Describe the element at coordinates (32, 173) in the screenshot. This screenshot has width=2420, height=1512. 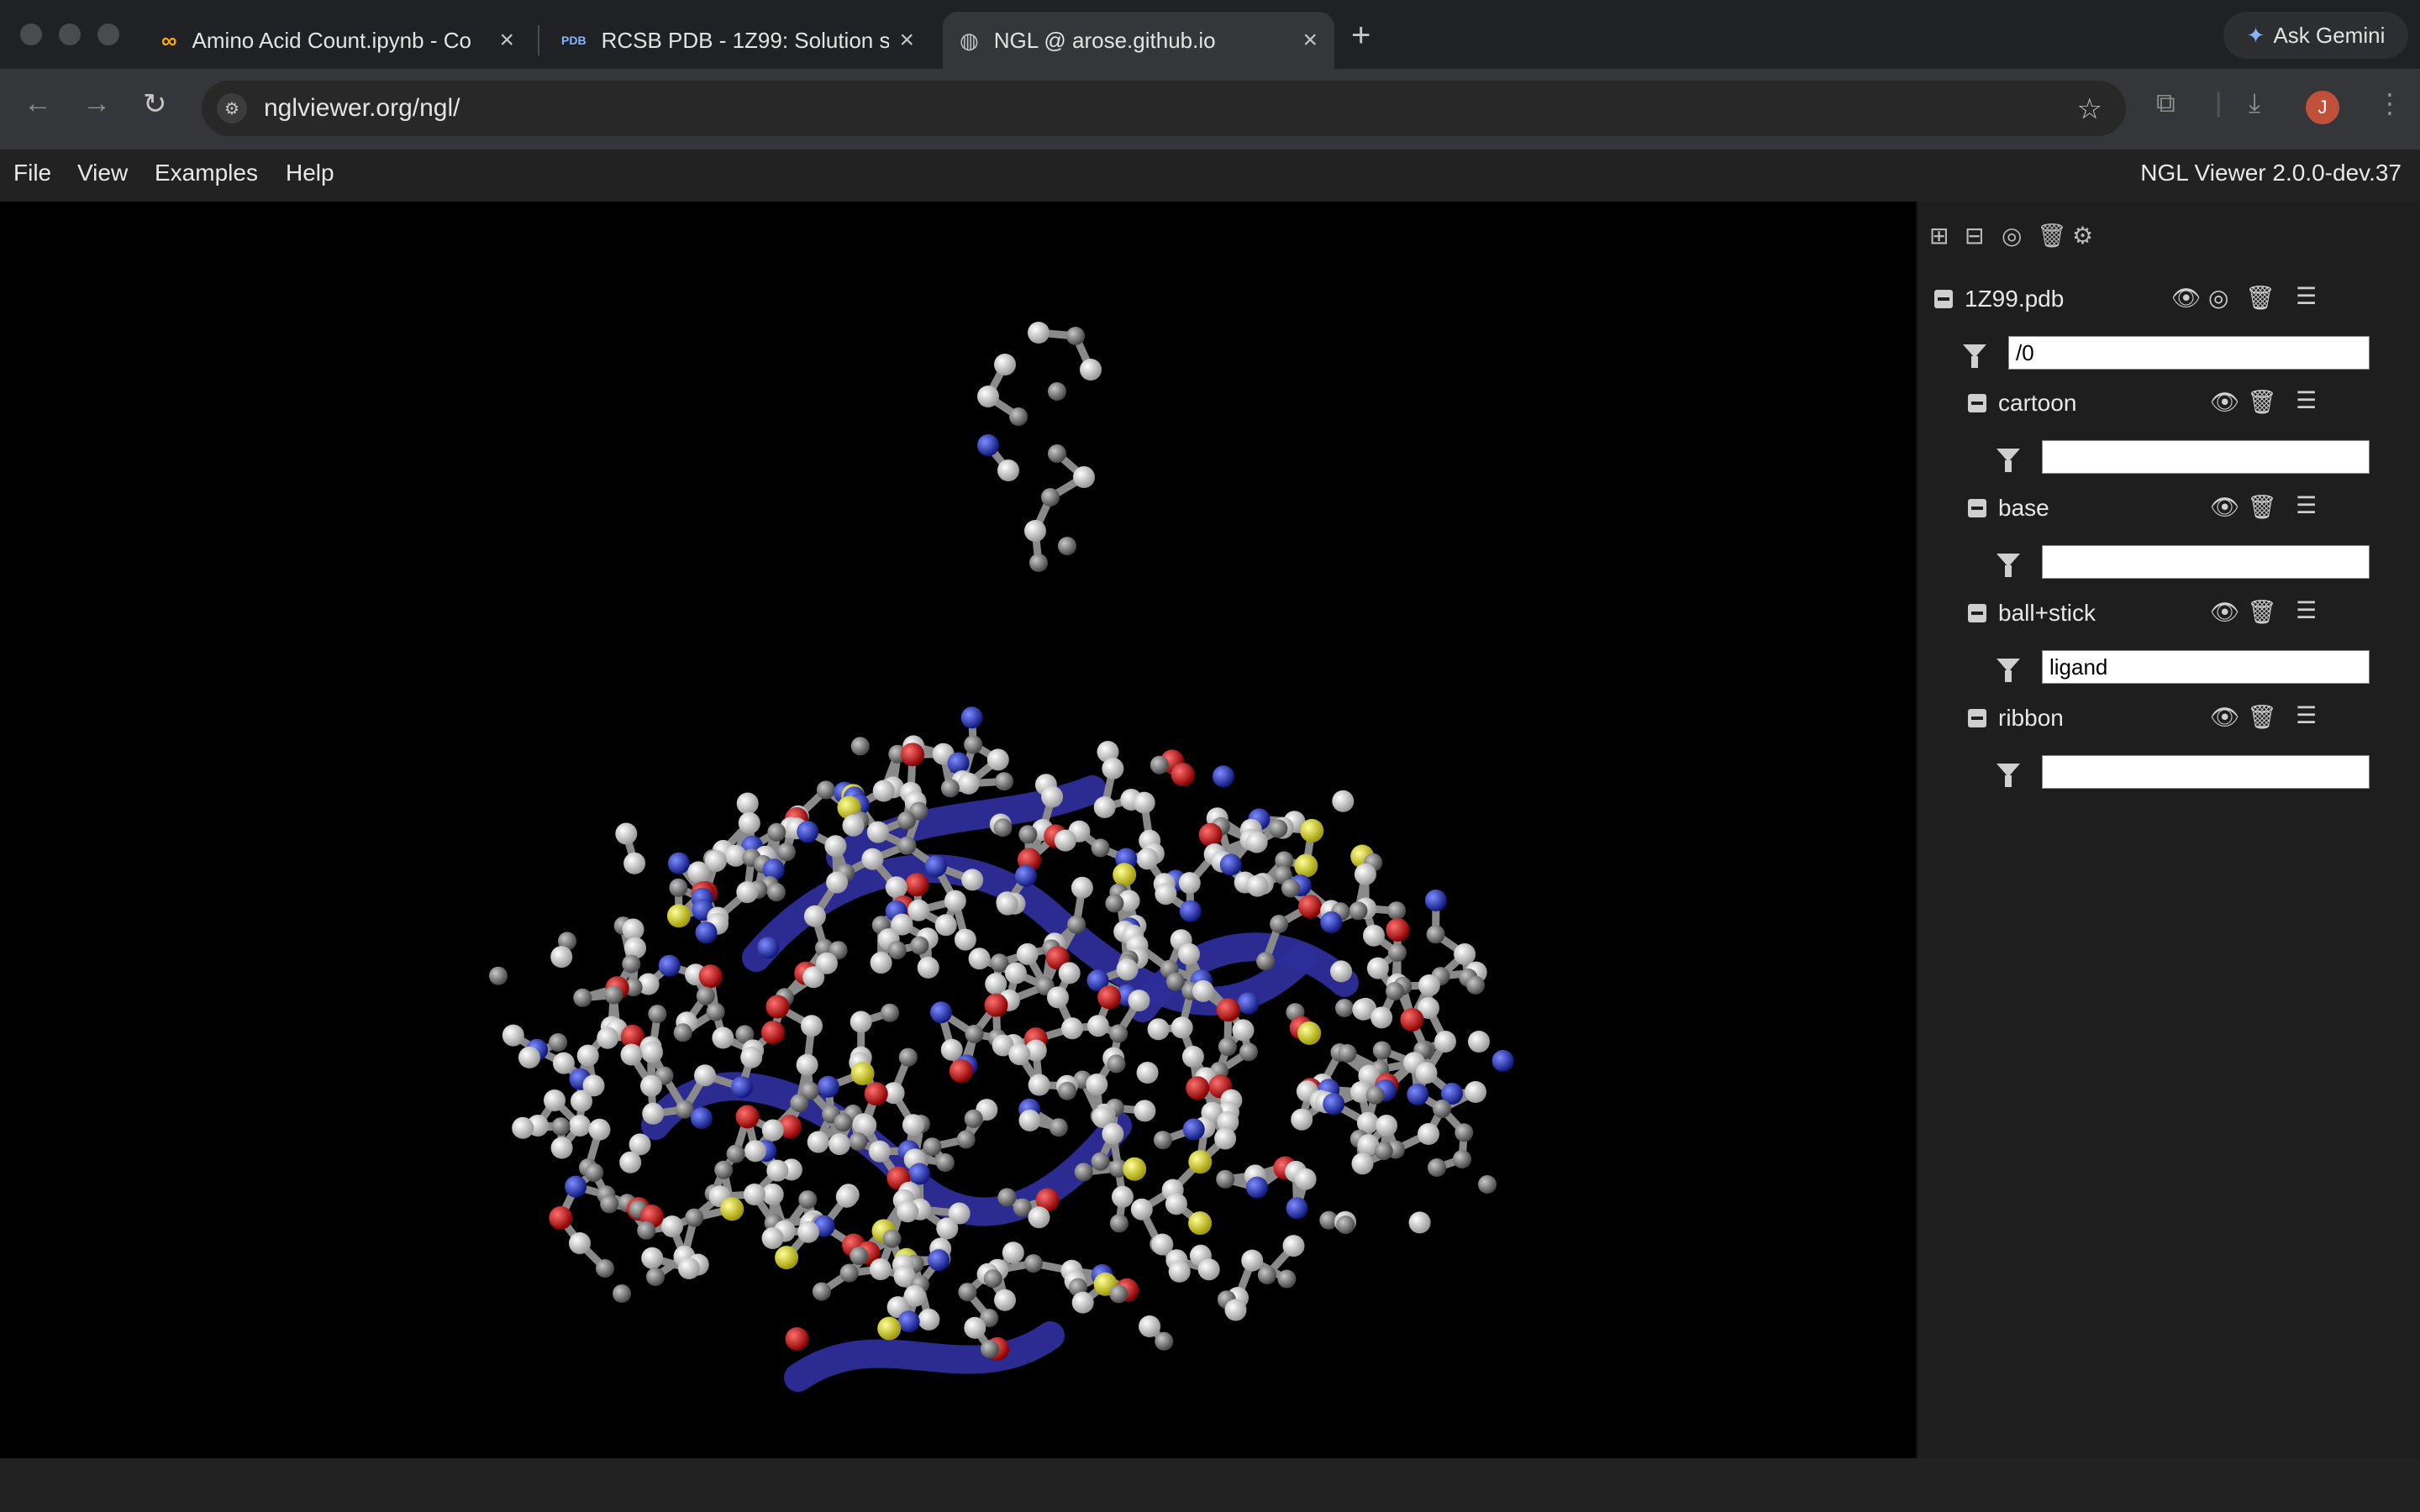
I see `menu-file: File` at that location.